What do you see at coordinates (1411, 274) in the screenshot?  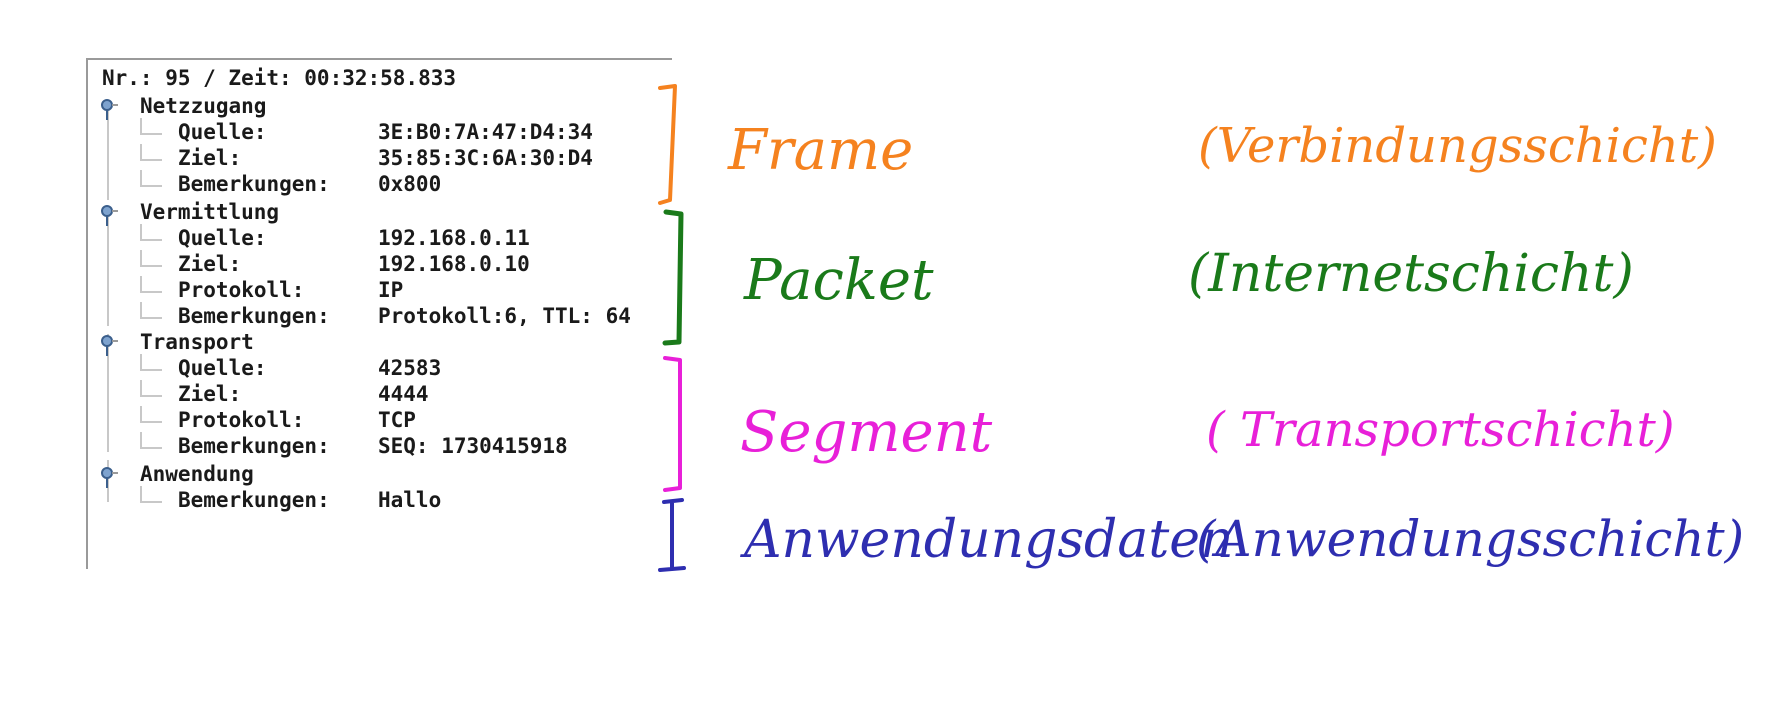 I see `label-internetschicht: (Internetschicht)` at bounding box center [1411, 274].